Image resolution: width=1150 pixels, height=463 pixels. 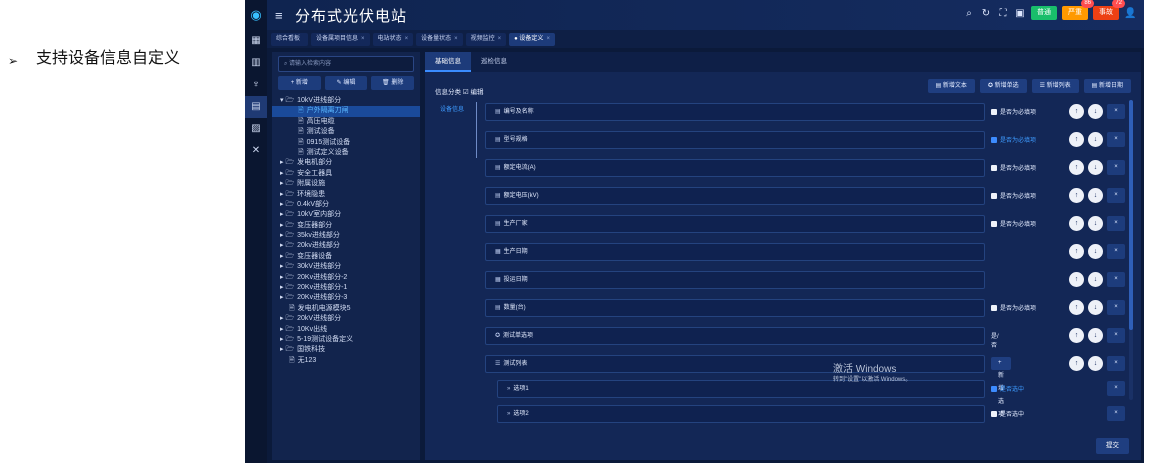 I want to click on tab-inspection-info: 巡检信息, so click(x=494, y=62).